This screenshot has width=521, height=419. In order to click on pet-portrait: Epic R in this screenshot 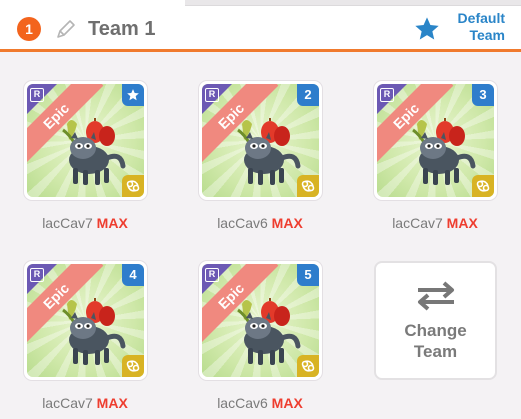, I will do `click(85, 140)`.